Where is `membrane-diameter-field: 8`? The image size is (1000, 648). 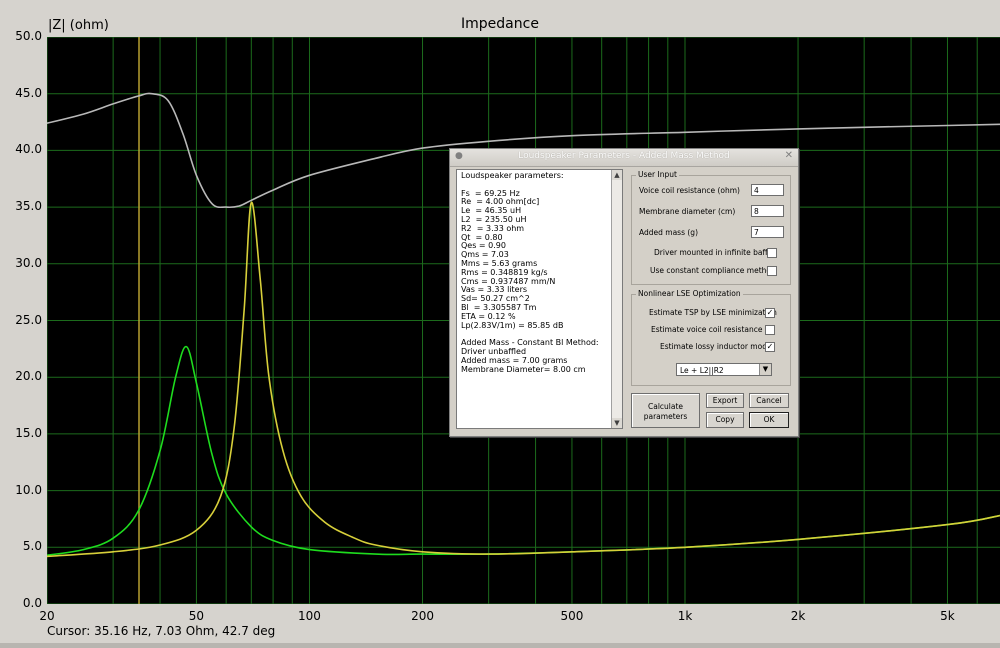
membrane-diameter-field: 8 is located at coordinates (767, 211).